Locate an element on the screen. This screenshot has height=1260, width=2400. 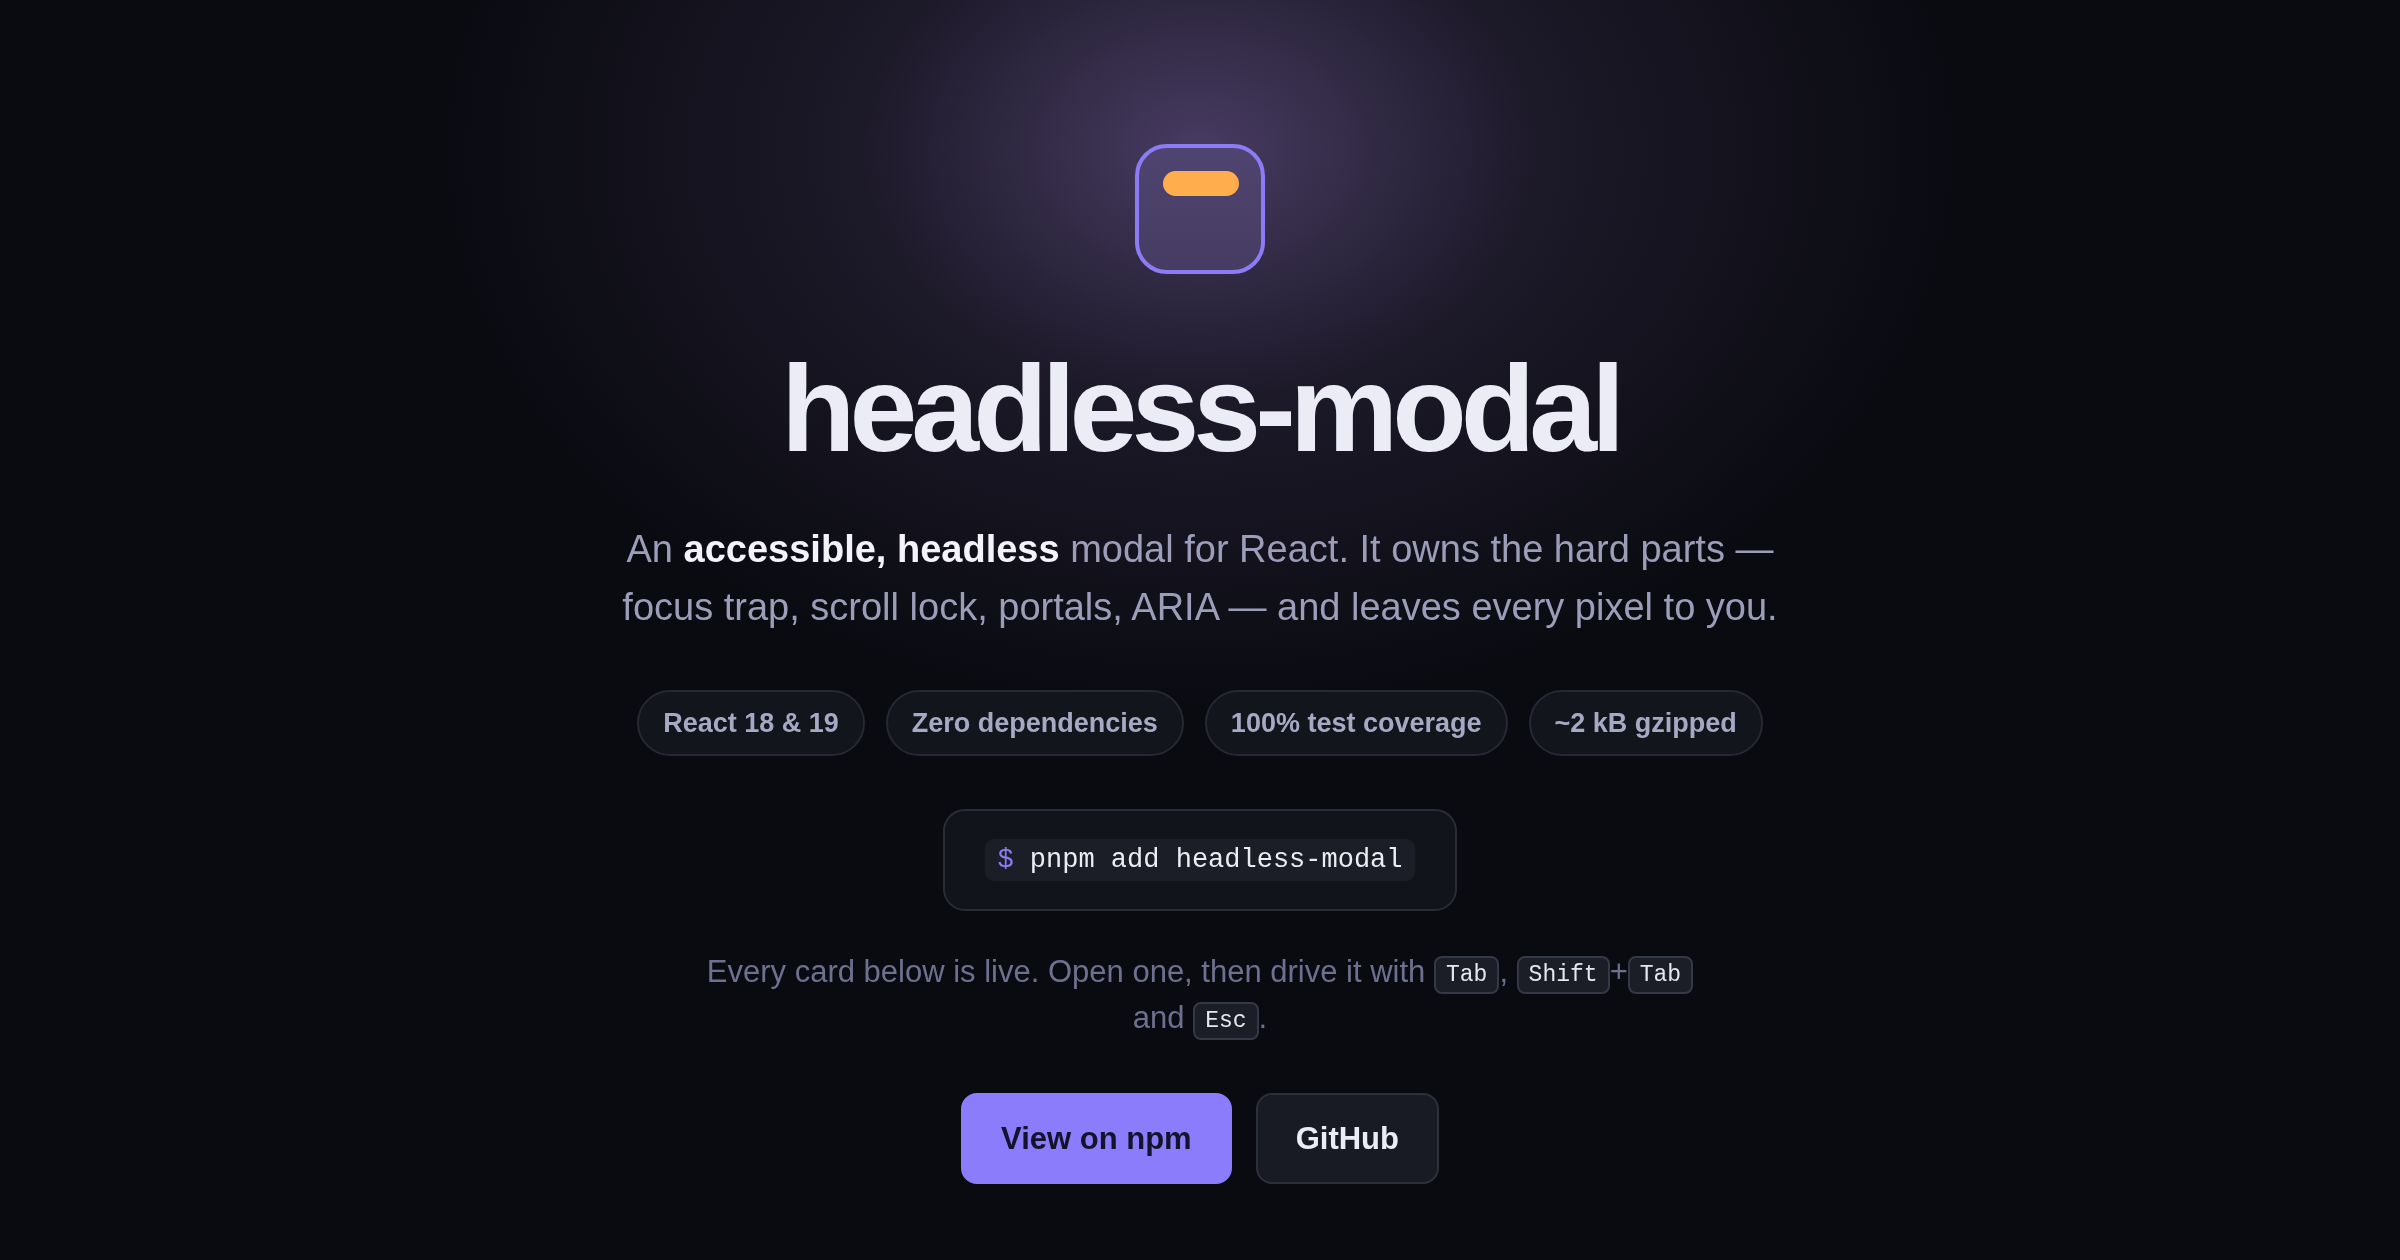
hint-text: Every card below is live. Open one, then drive it with is located at coordinates (1066, 971).